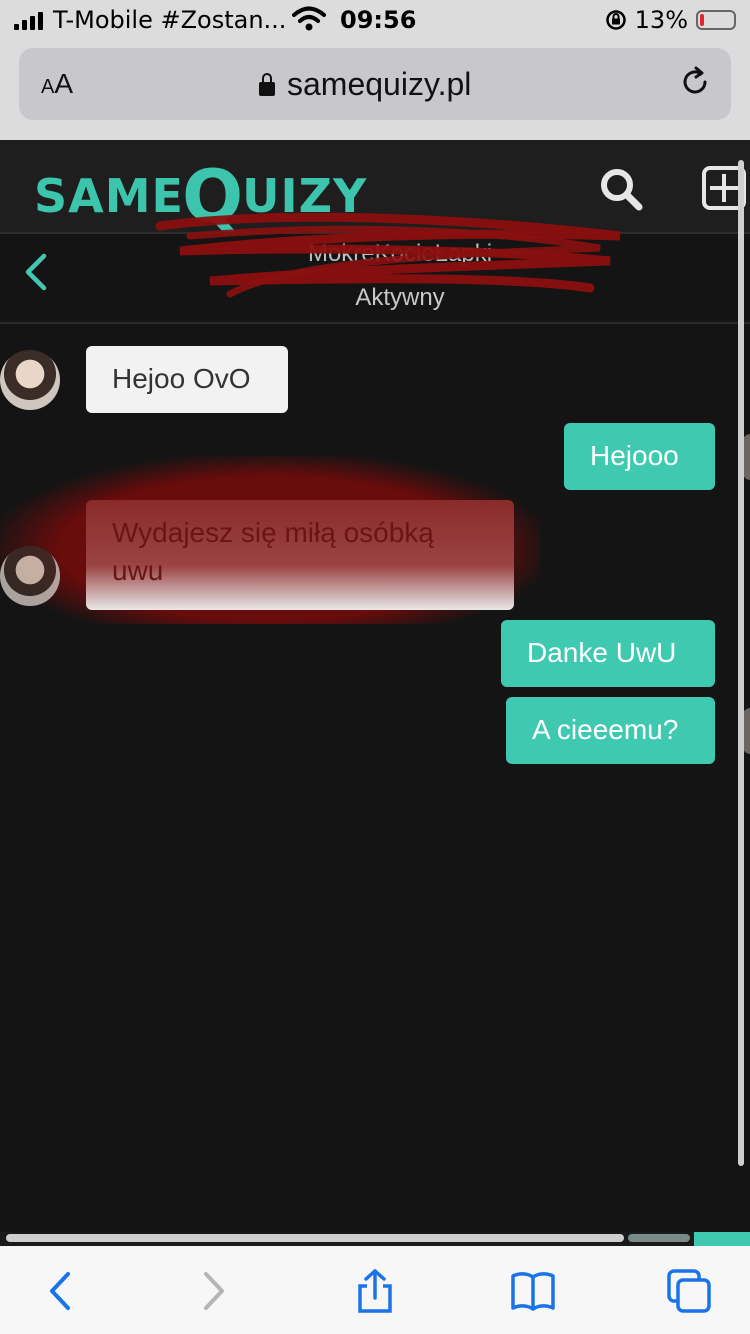  I want to click on lock-icon, so click(267, 84).